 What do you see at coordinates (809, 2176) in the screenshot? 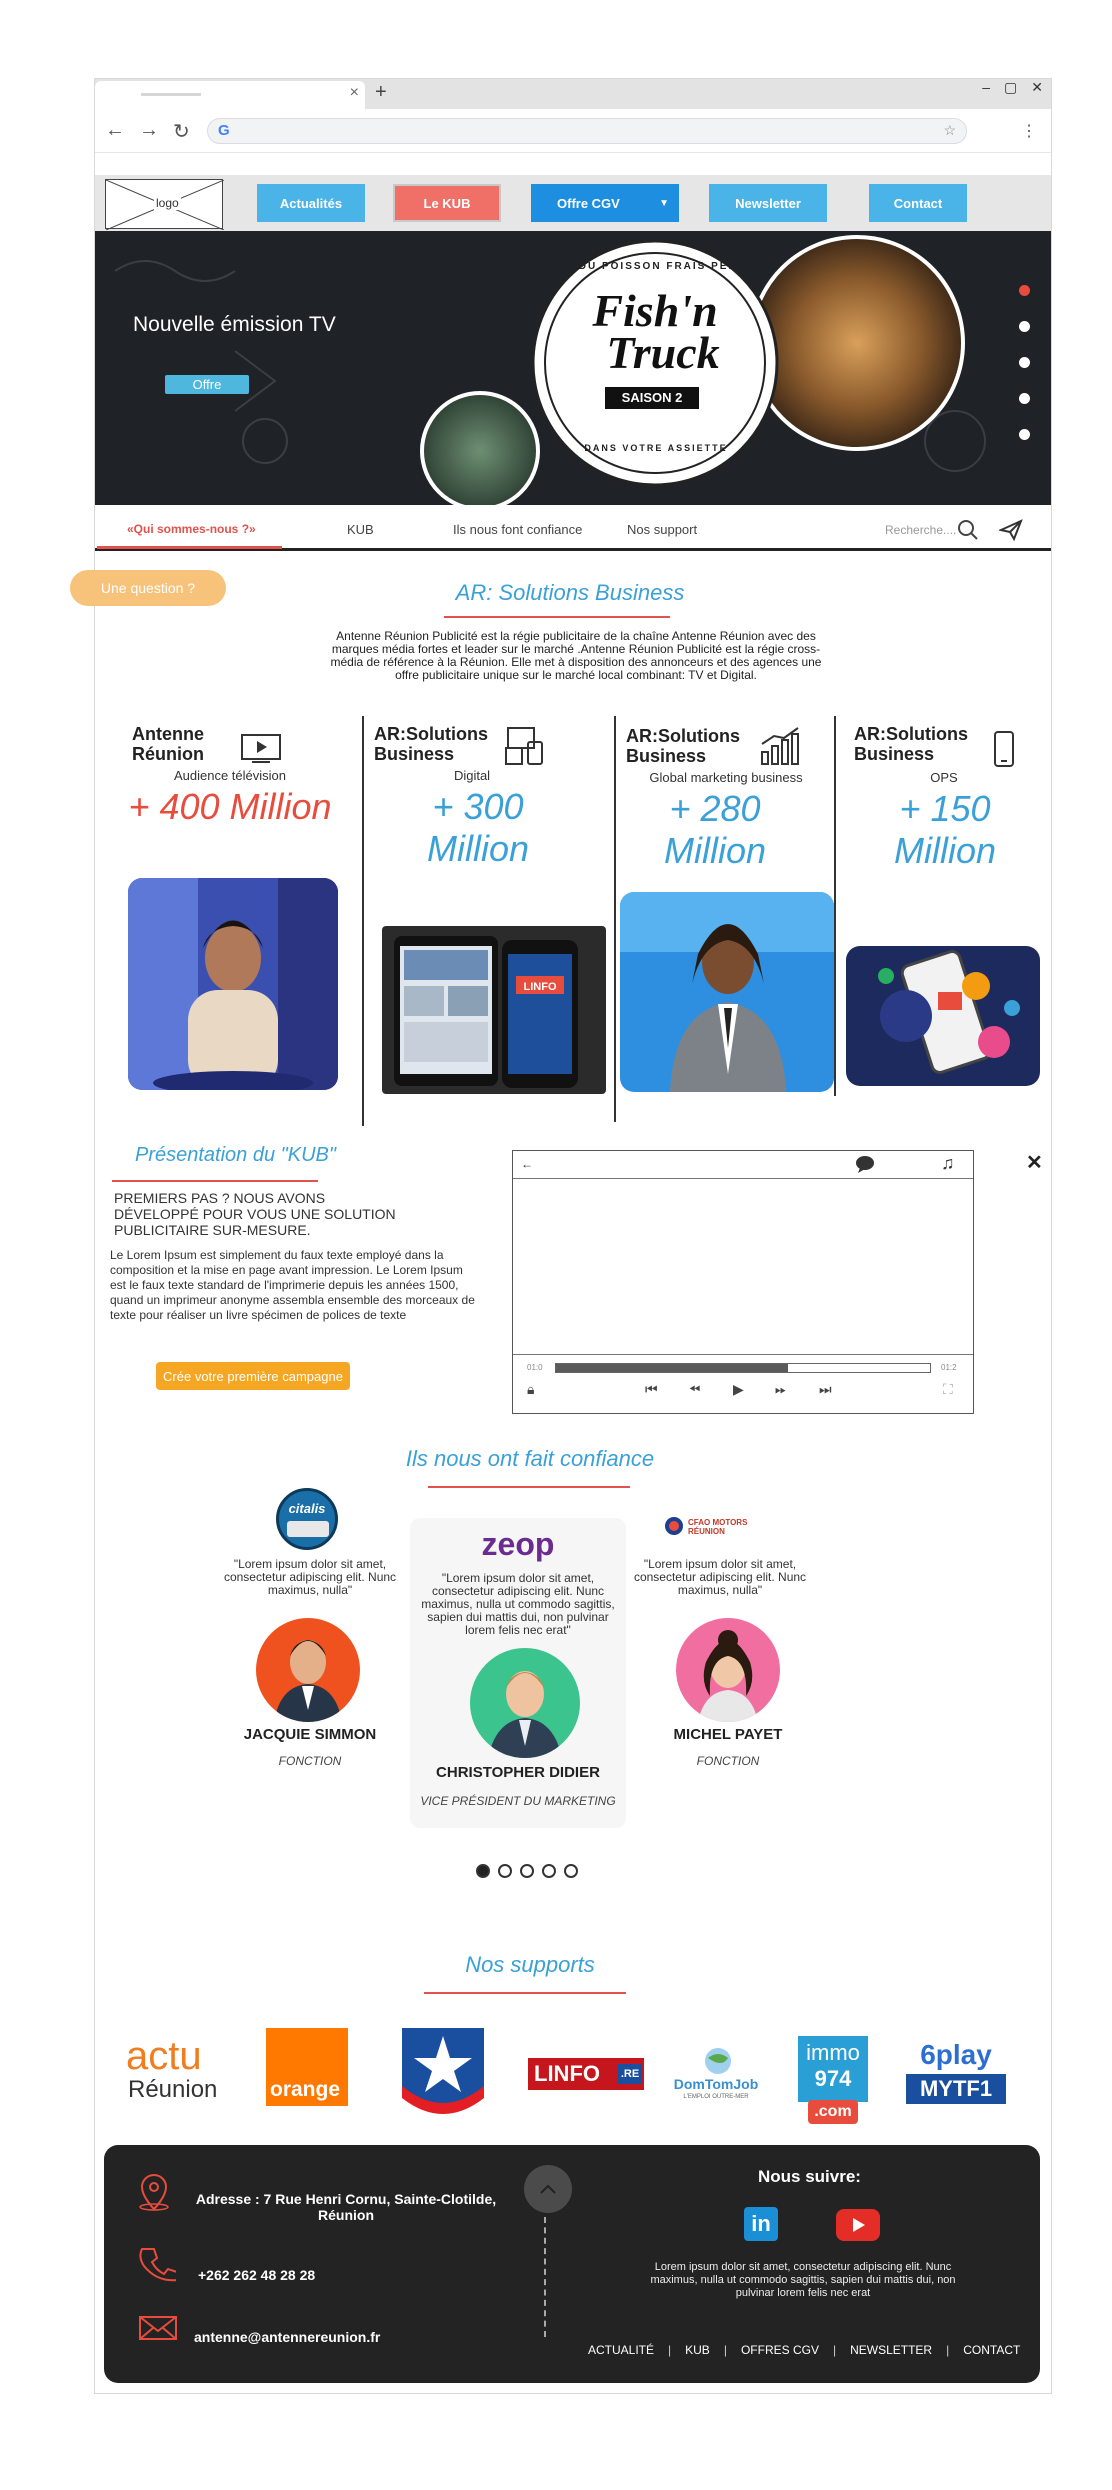
I see `follow-title: Nous suivre:` at bounding box center [809, 2176].